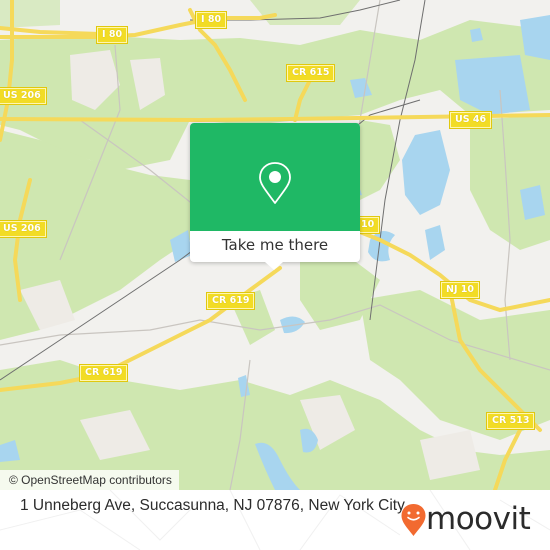  Describe the element at coordinates (275, 183) in the screenshot. I see `map-pin-icon` at that location.